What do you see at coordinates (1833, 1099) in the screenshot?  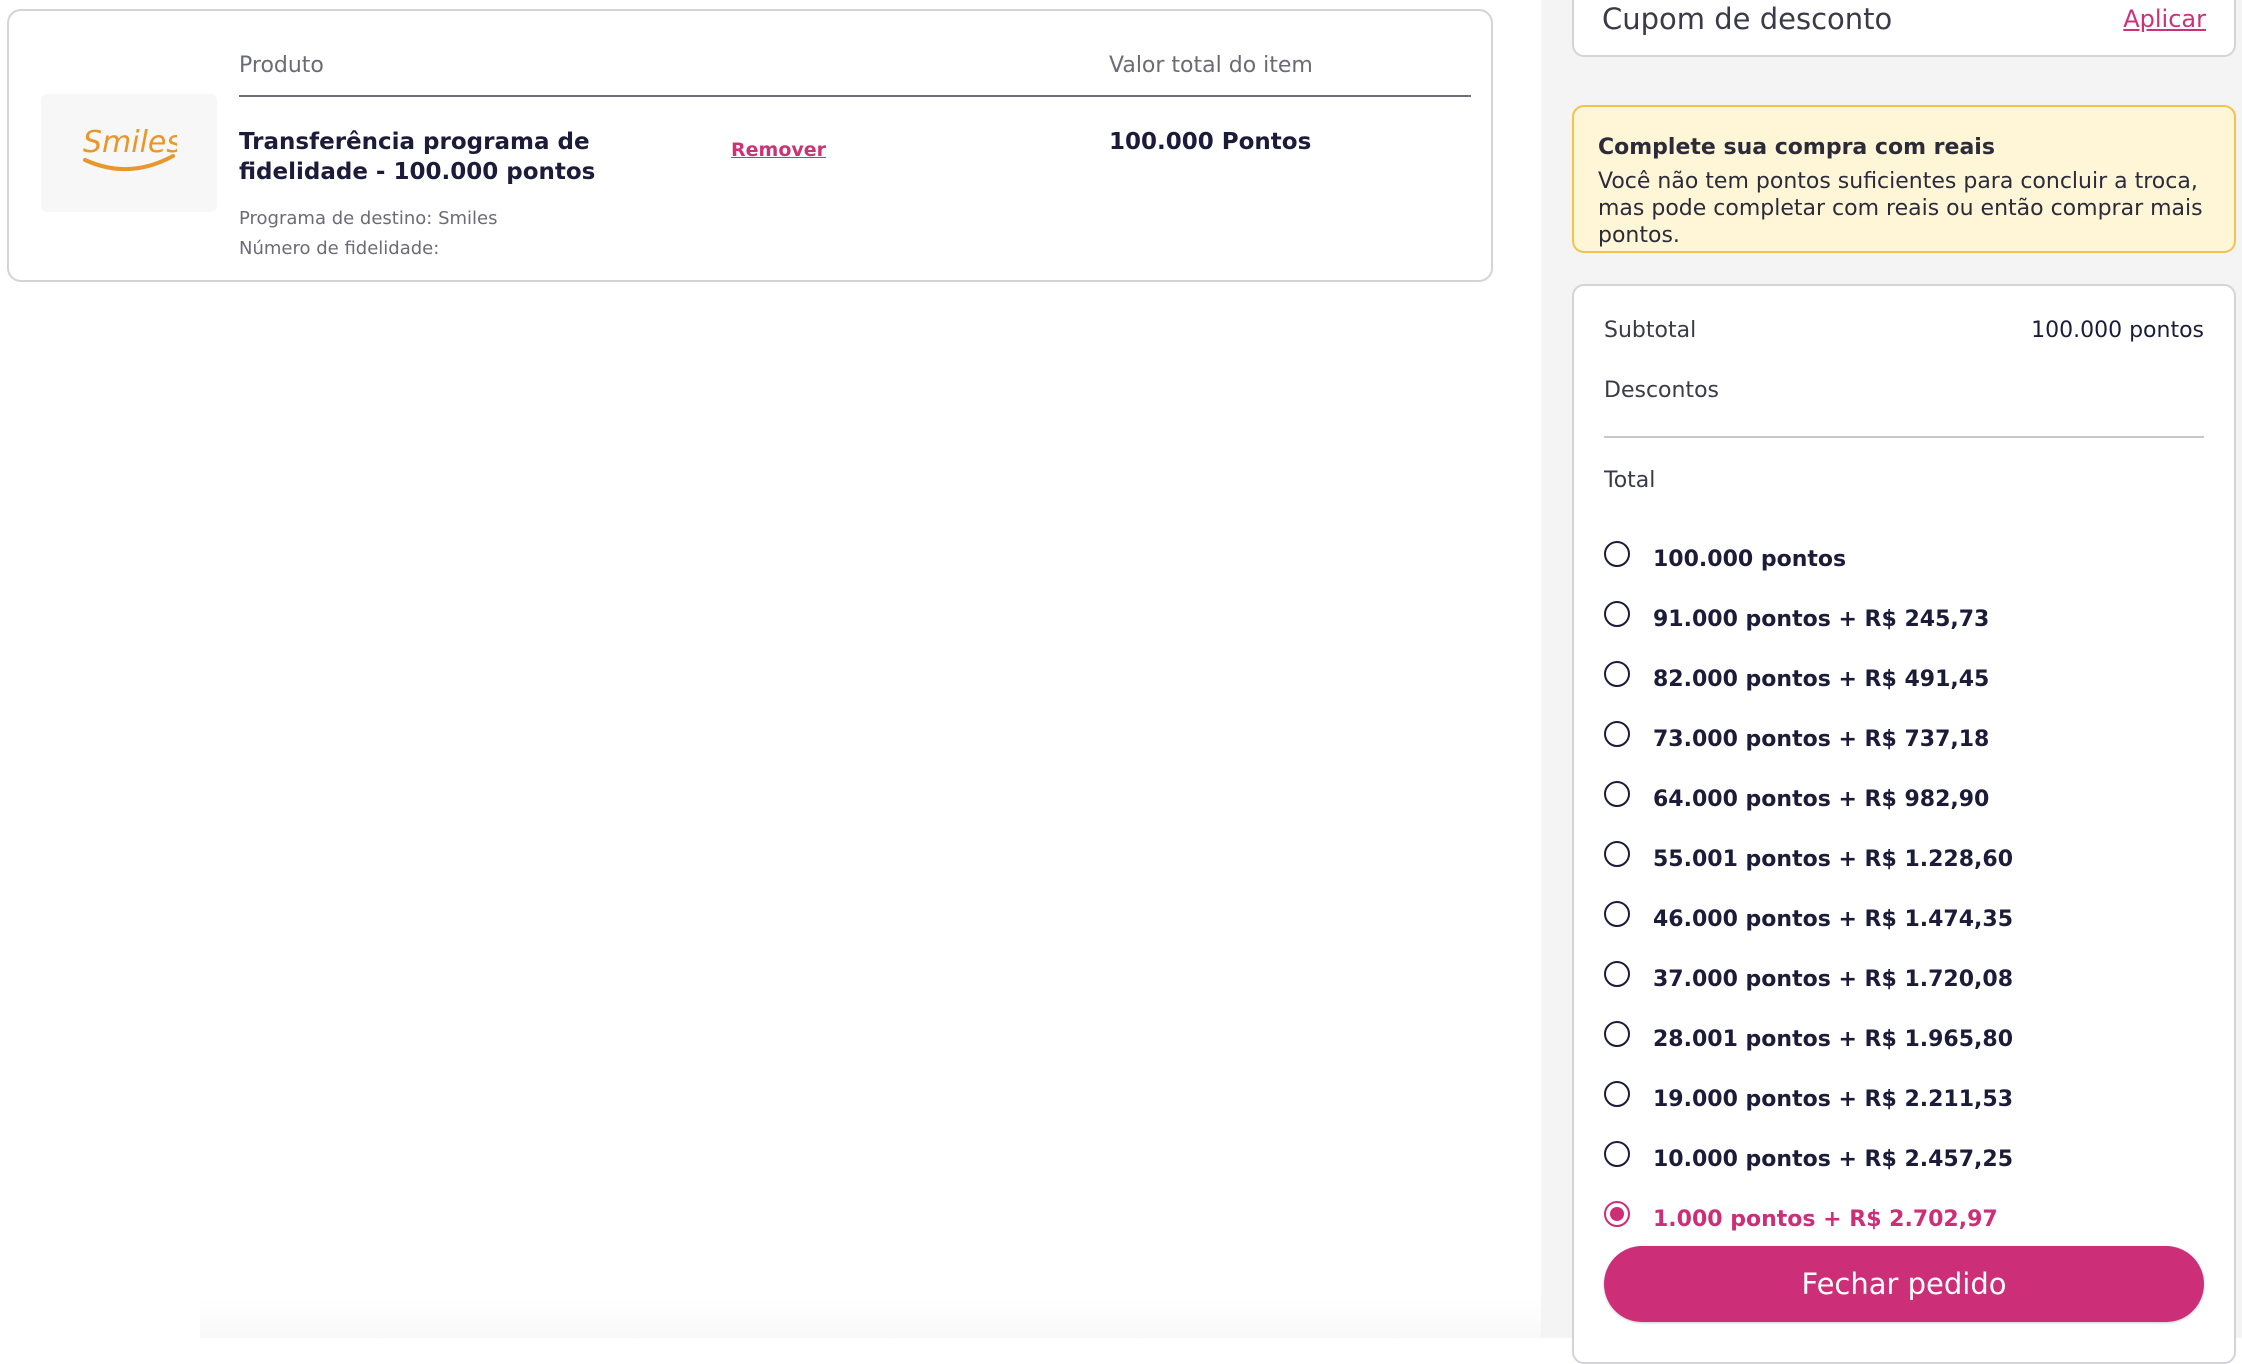 I see `payment-option-label: 19.000 pontos + R$ 2.211,53` at bounding box center [1833, 1099].